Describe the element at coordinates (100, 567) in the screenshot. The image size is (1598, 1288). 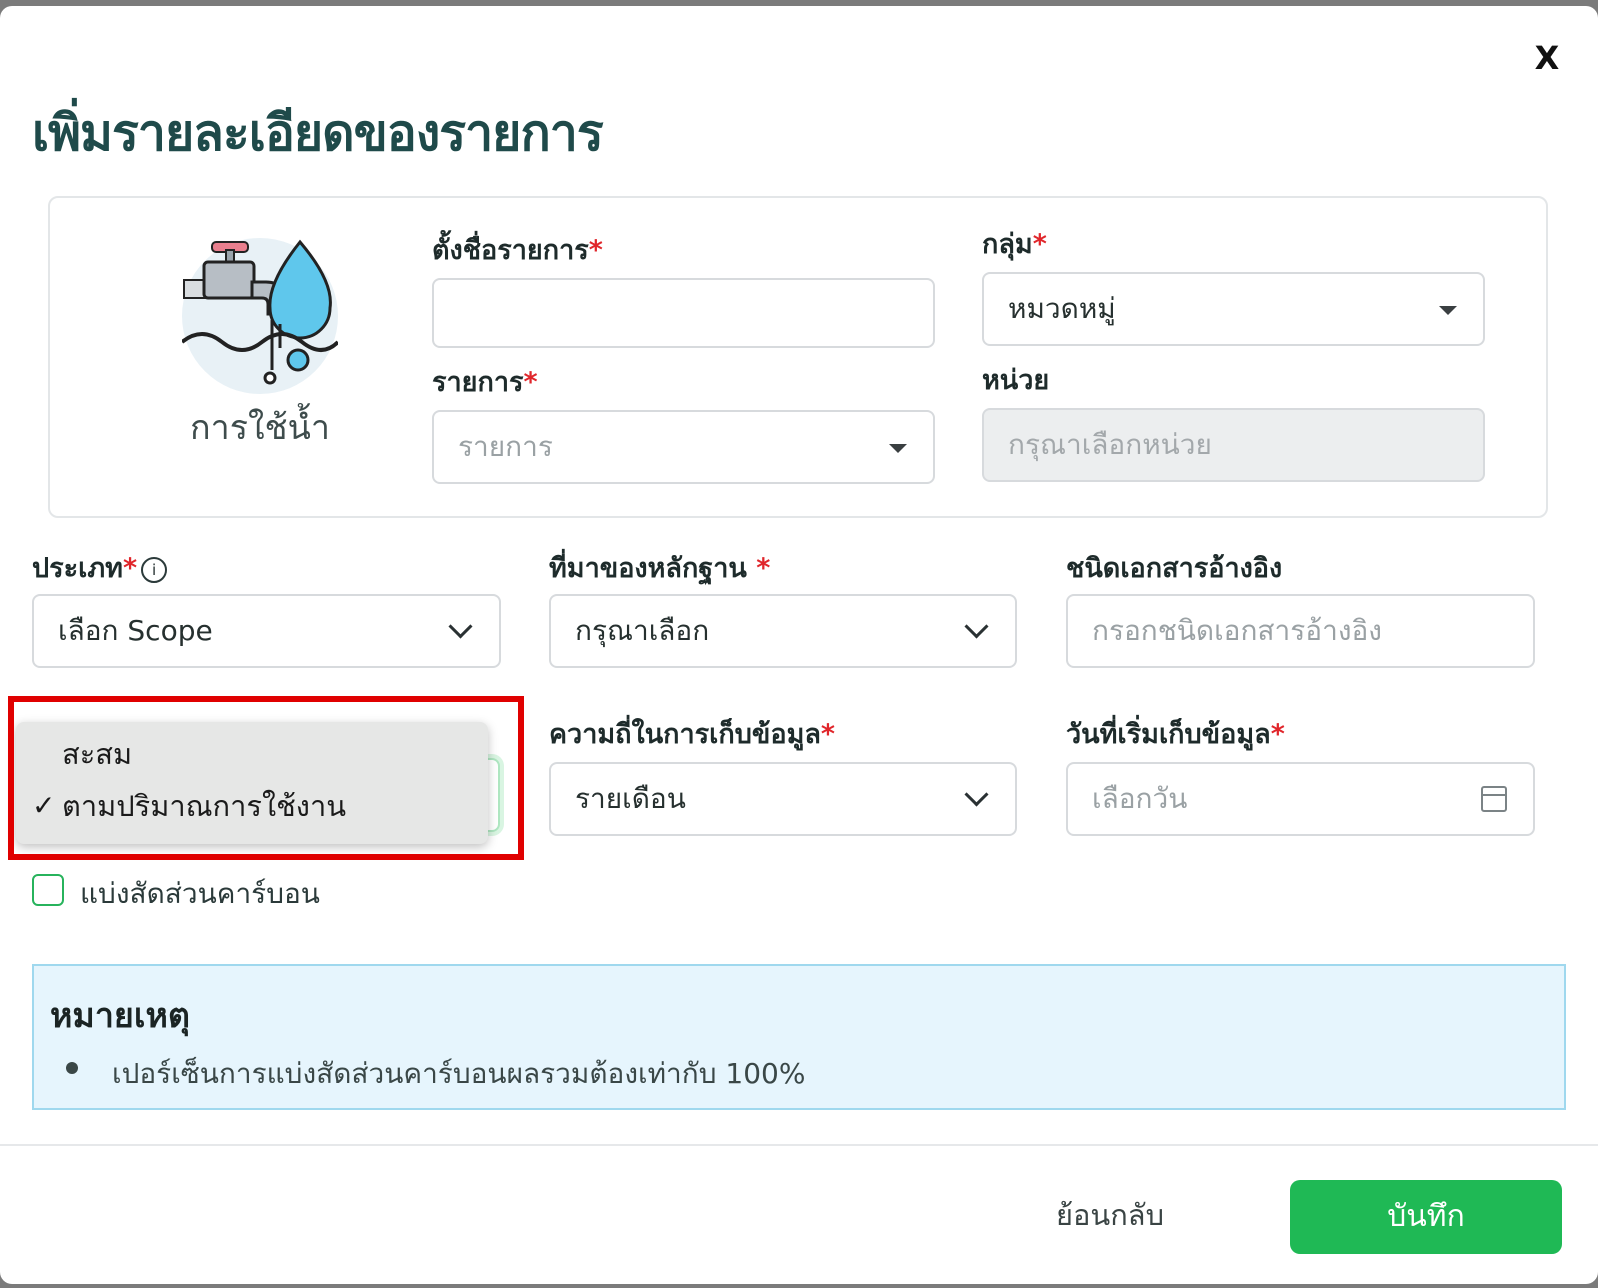
I see `type-label: ประเภท* i` at that location.